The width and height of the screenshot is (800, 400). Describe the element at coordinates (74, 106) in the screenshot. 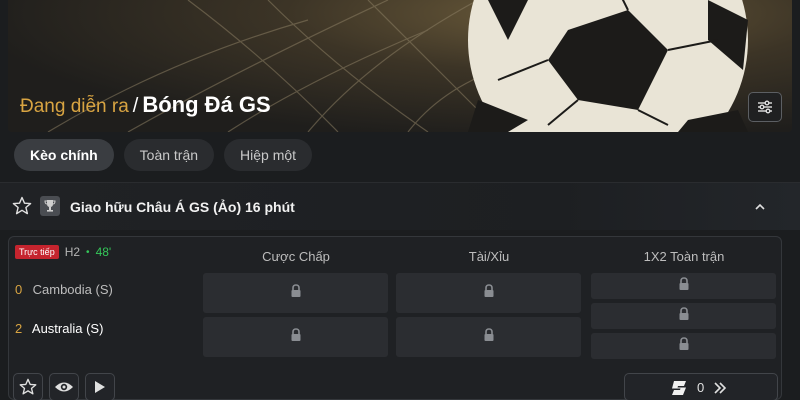

I see `breadcrumb-live: Đang diễn ra` at that location.